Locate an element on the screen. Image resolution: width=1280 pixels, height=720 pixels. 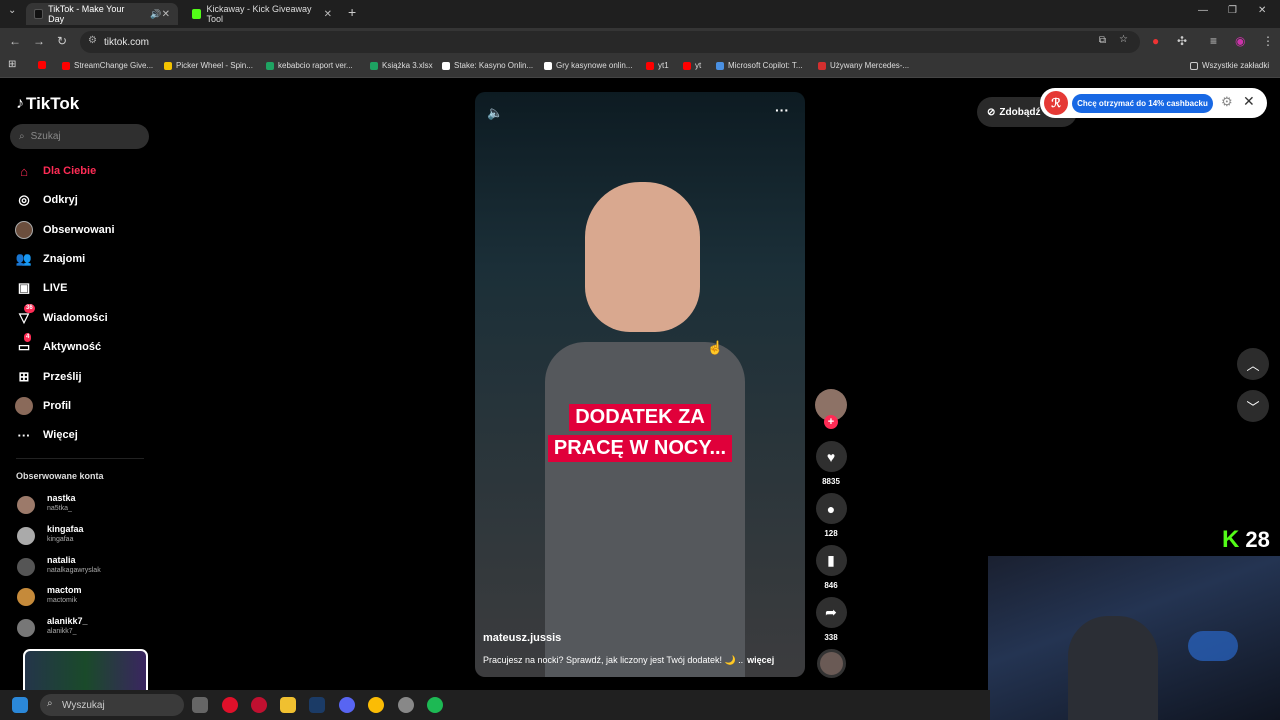
nav-messages: ▽ 36 Wiadomości is located at coordinates (61, 316).